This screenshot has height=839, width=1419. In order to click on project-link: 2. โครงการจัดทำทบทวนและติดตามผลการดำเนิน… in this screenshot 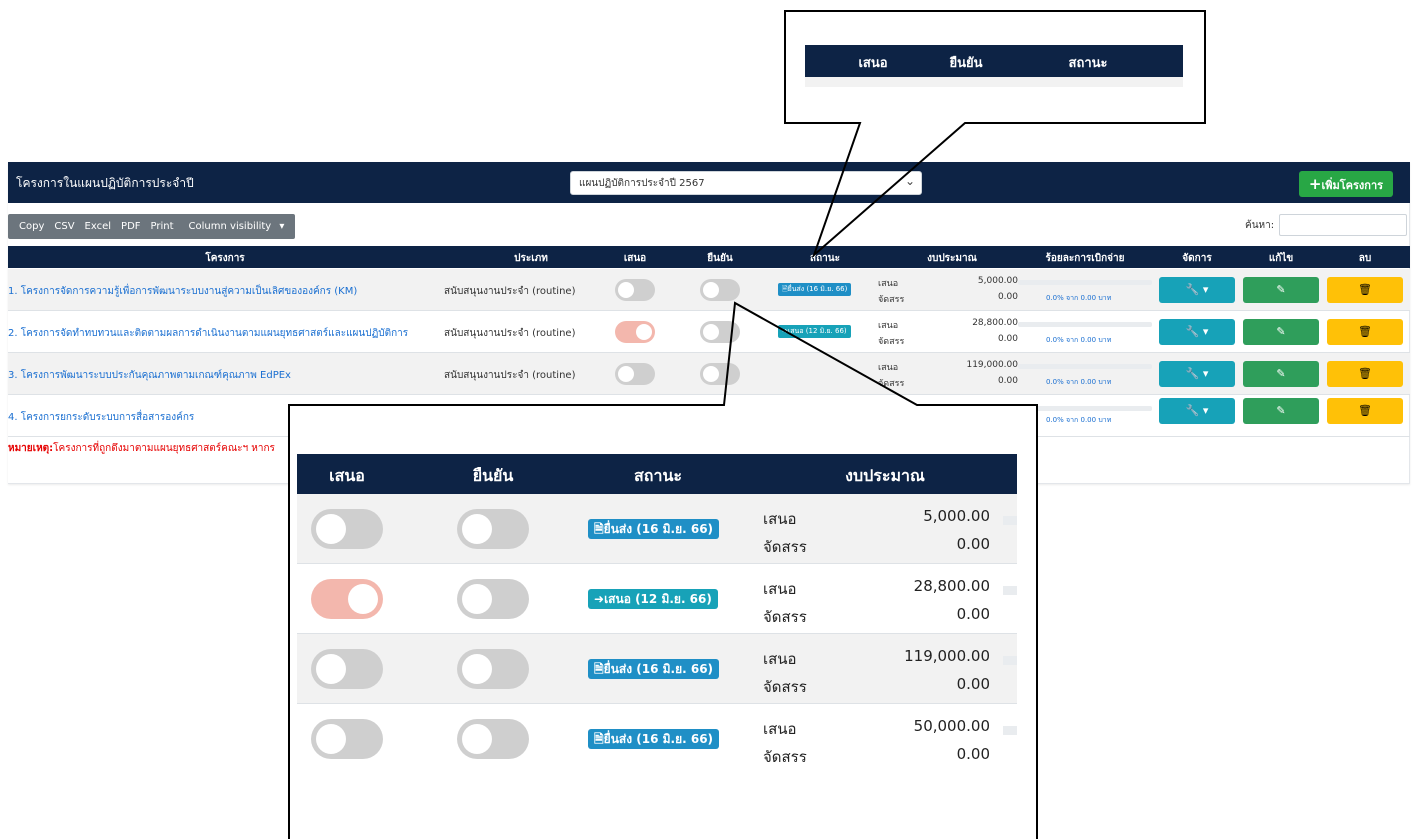, I will do `click(208, 333)`.